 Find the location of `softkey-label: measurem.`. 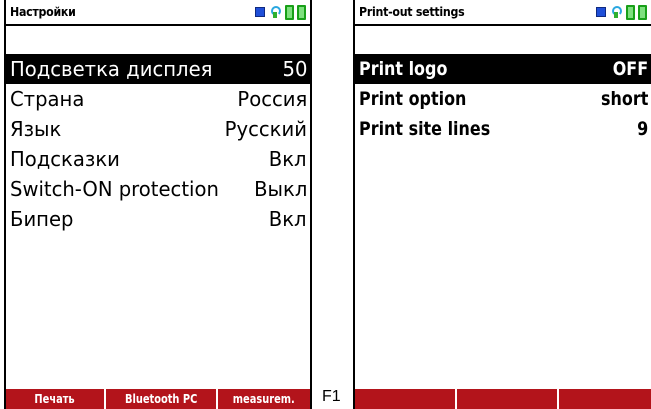

softkey-label: measurem. is located at coordinates (264, 399).